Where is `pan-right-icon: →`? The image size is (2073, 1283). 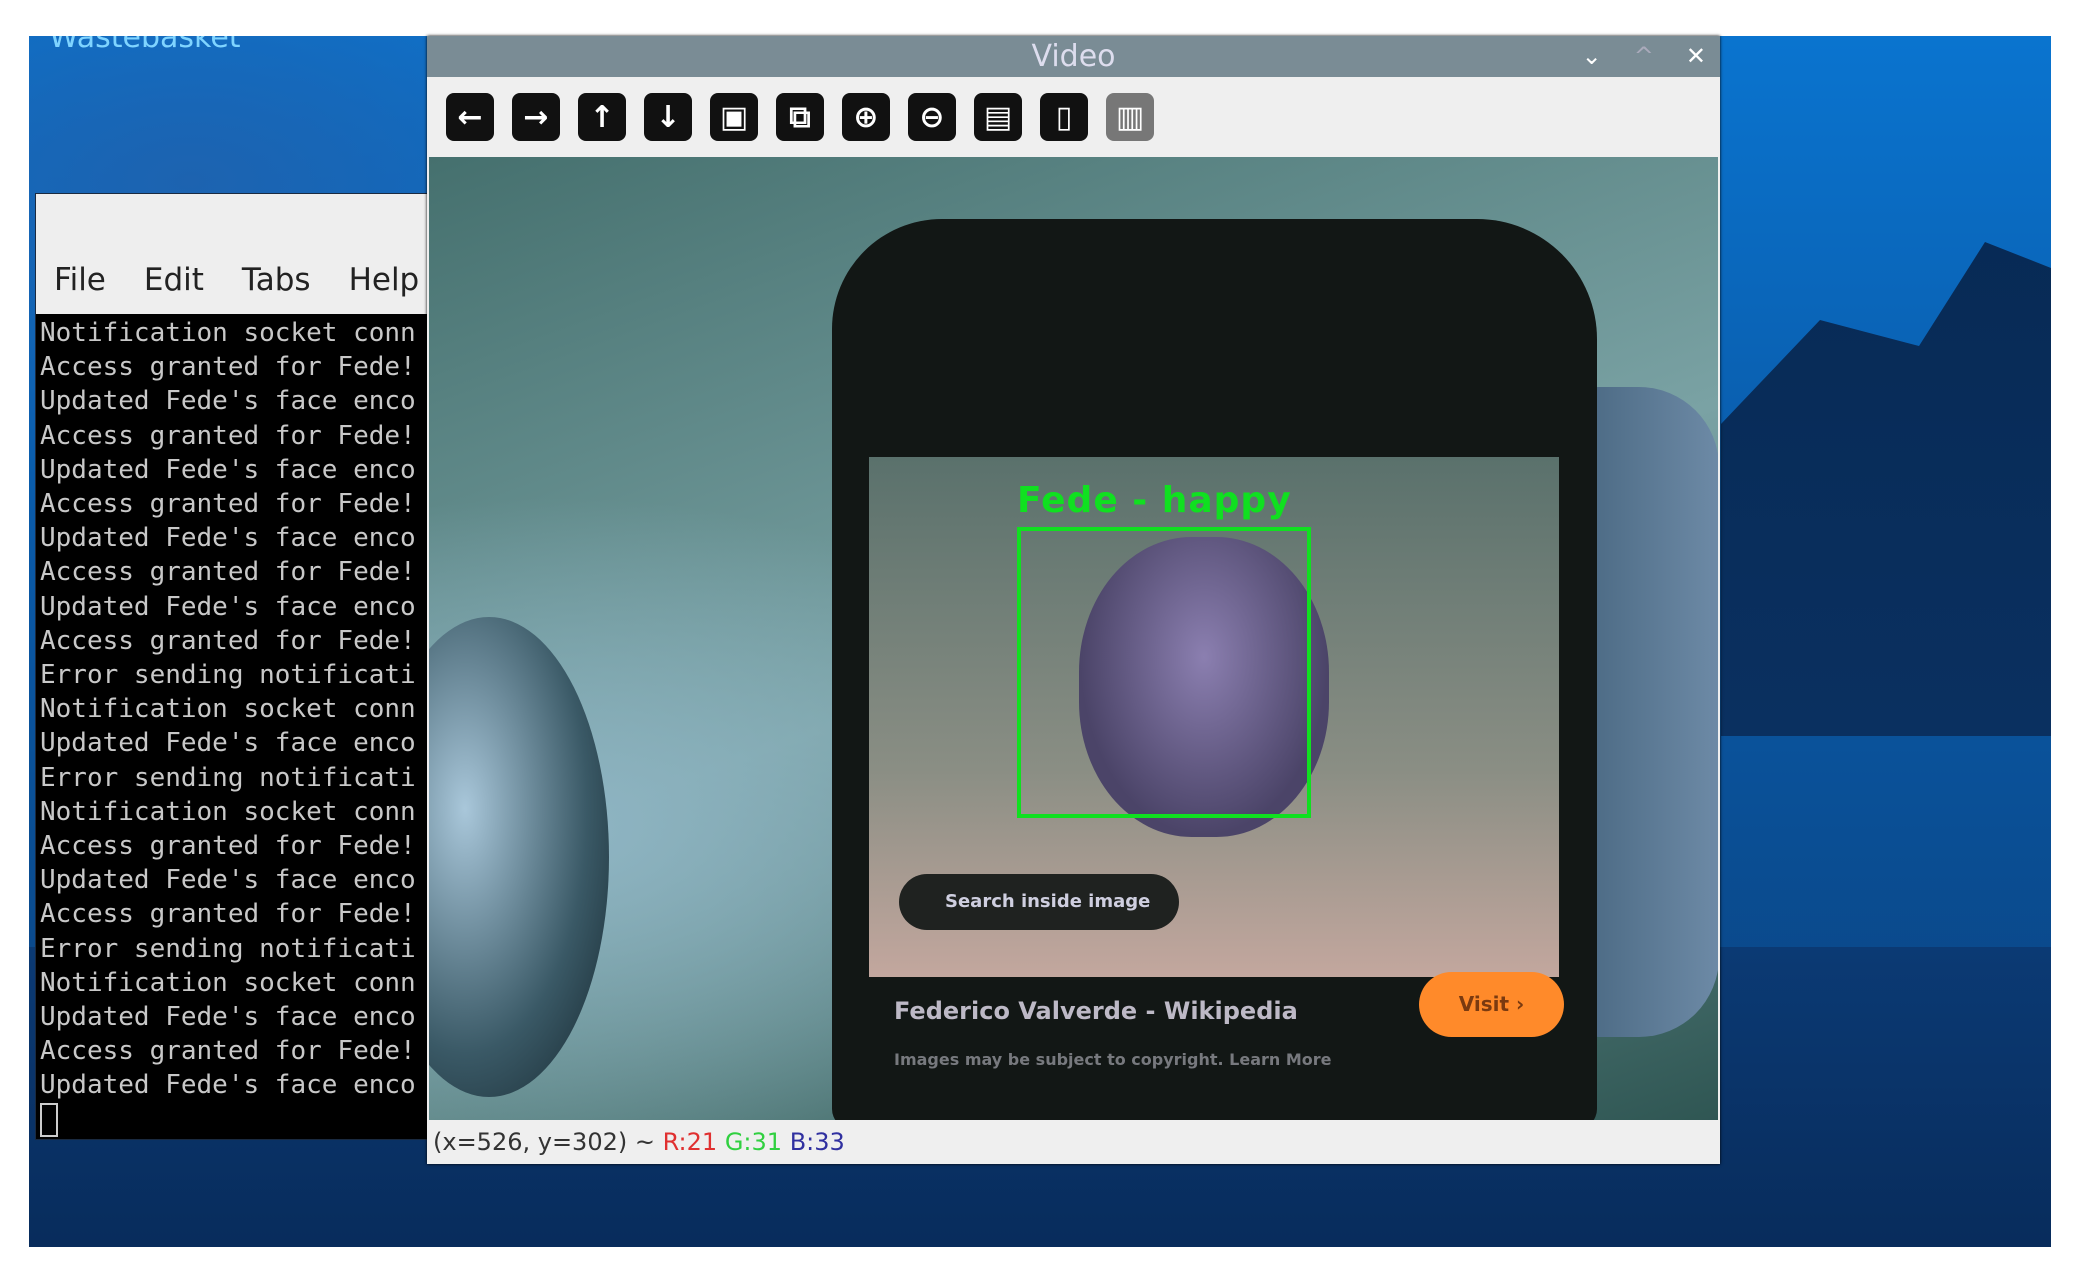 pan-right-icon: → is located at coordinates (536, 117).